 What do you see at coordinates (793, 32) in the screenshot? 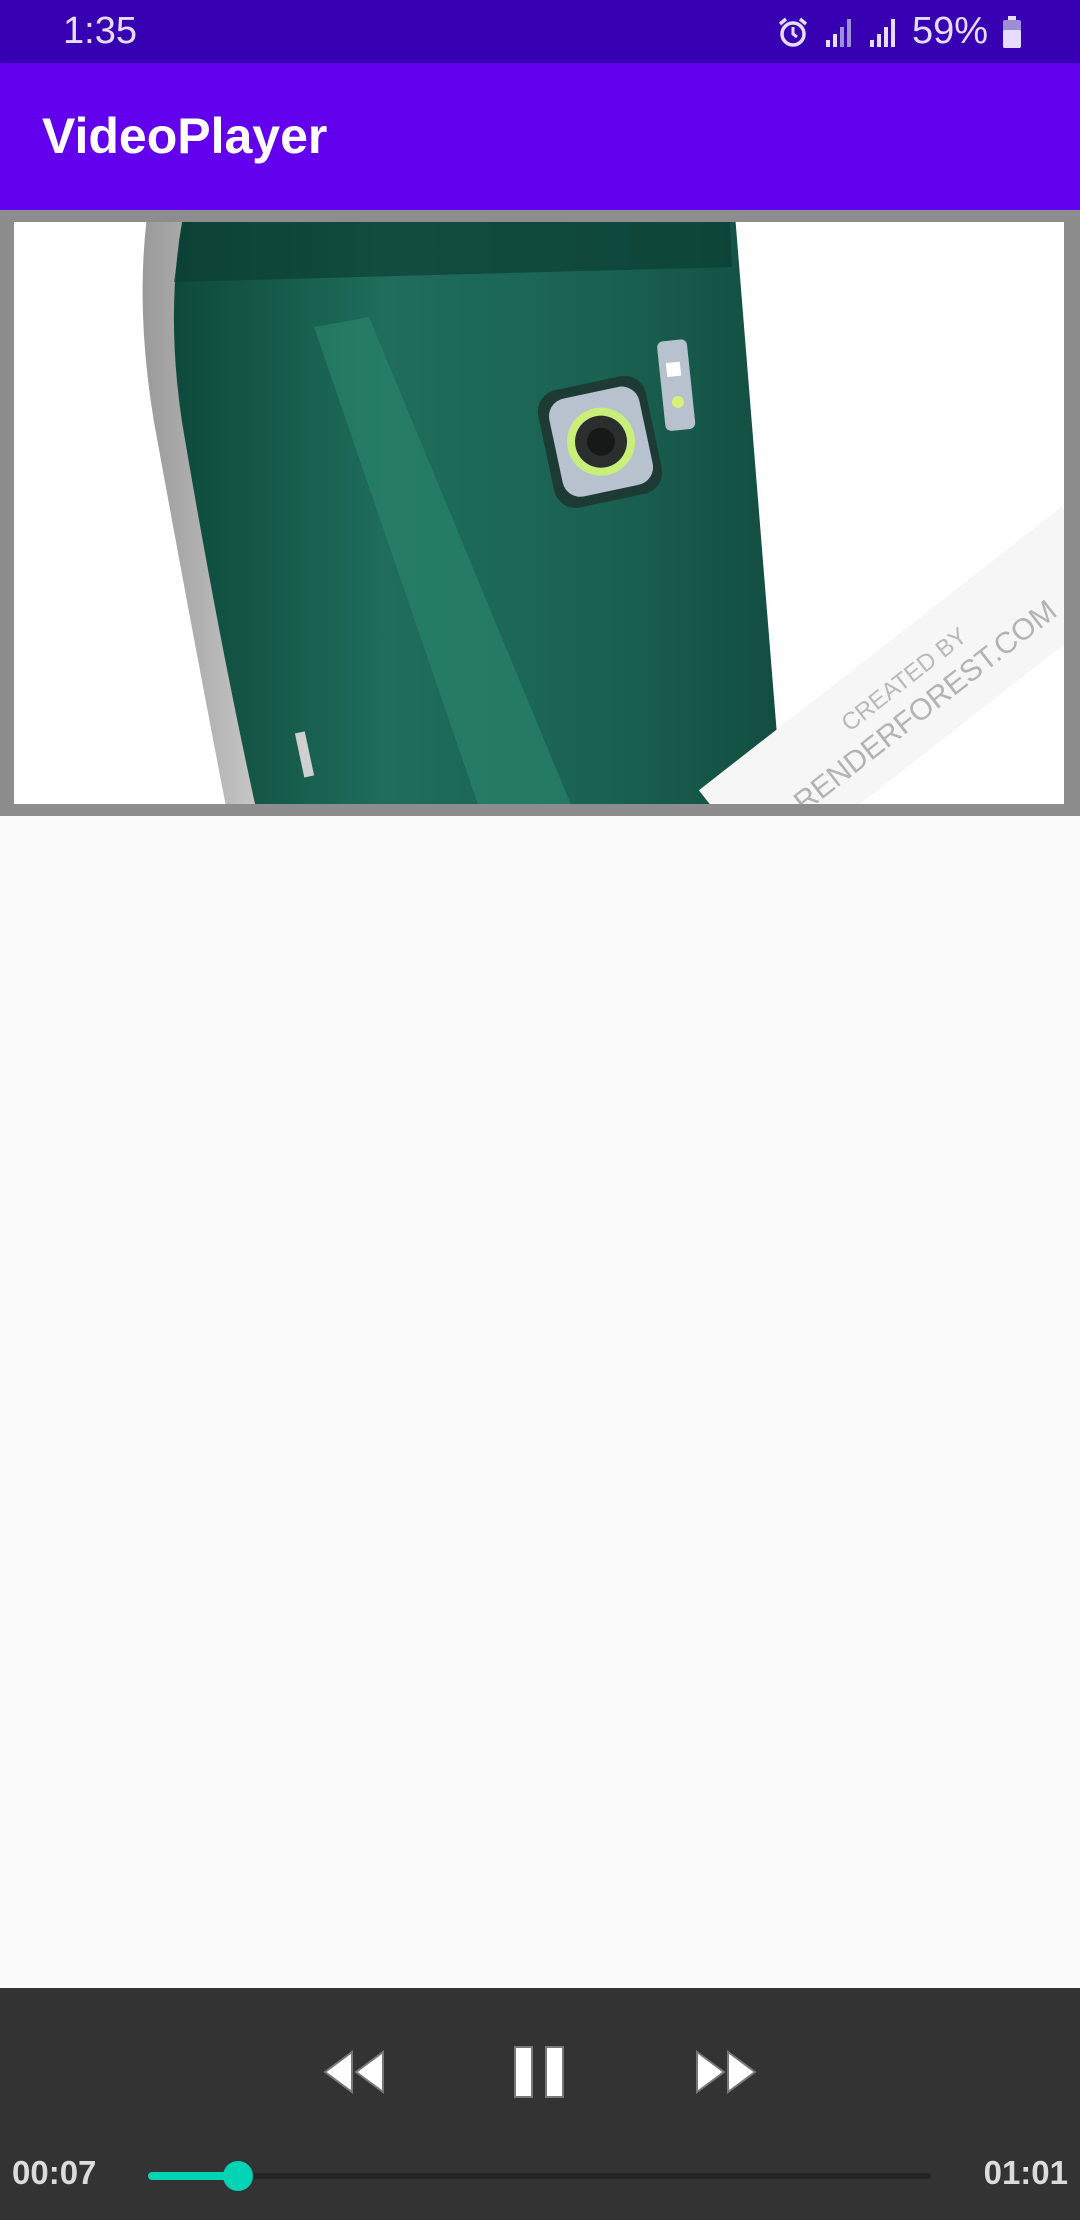
I see `alarm-icon` at bounding box center [793, 32].